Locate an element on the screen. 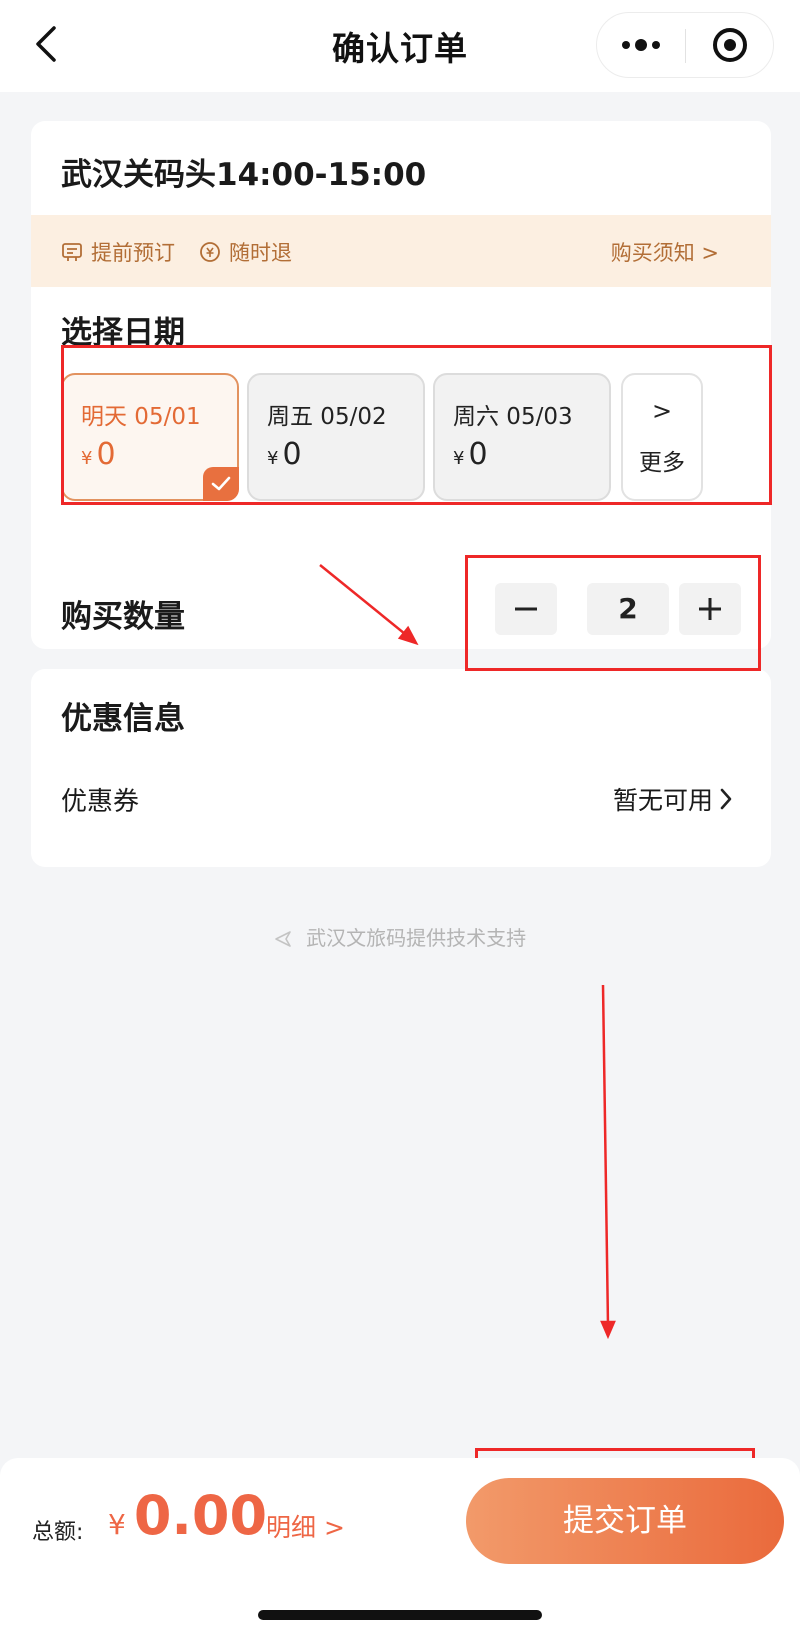 The height and width of the screenshot is (1634, 800). bottom-checkout-bar: 总额: ¥0.00 明细 > 提交订单 is located at coordinates (400, 1546).